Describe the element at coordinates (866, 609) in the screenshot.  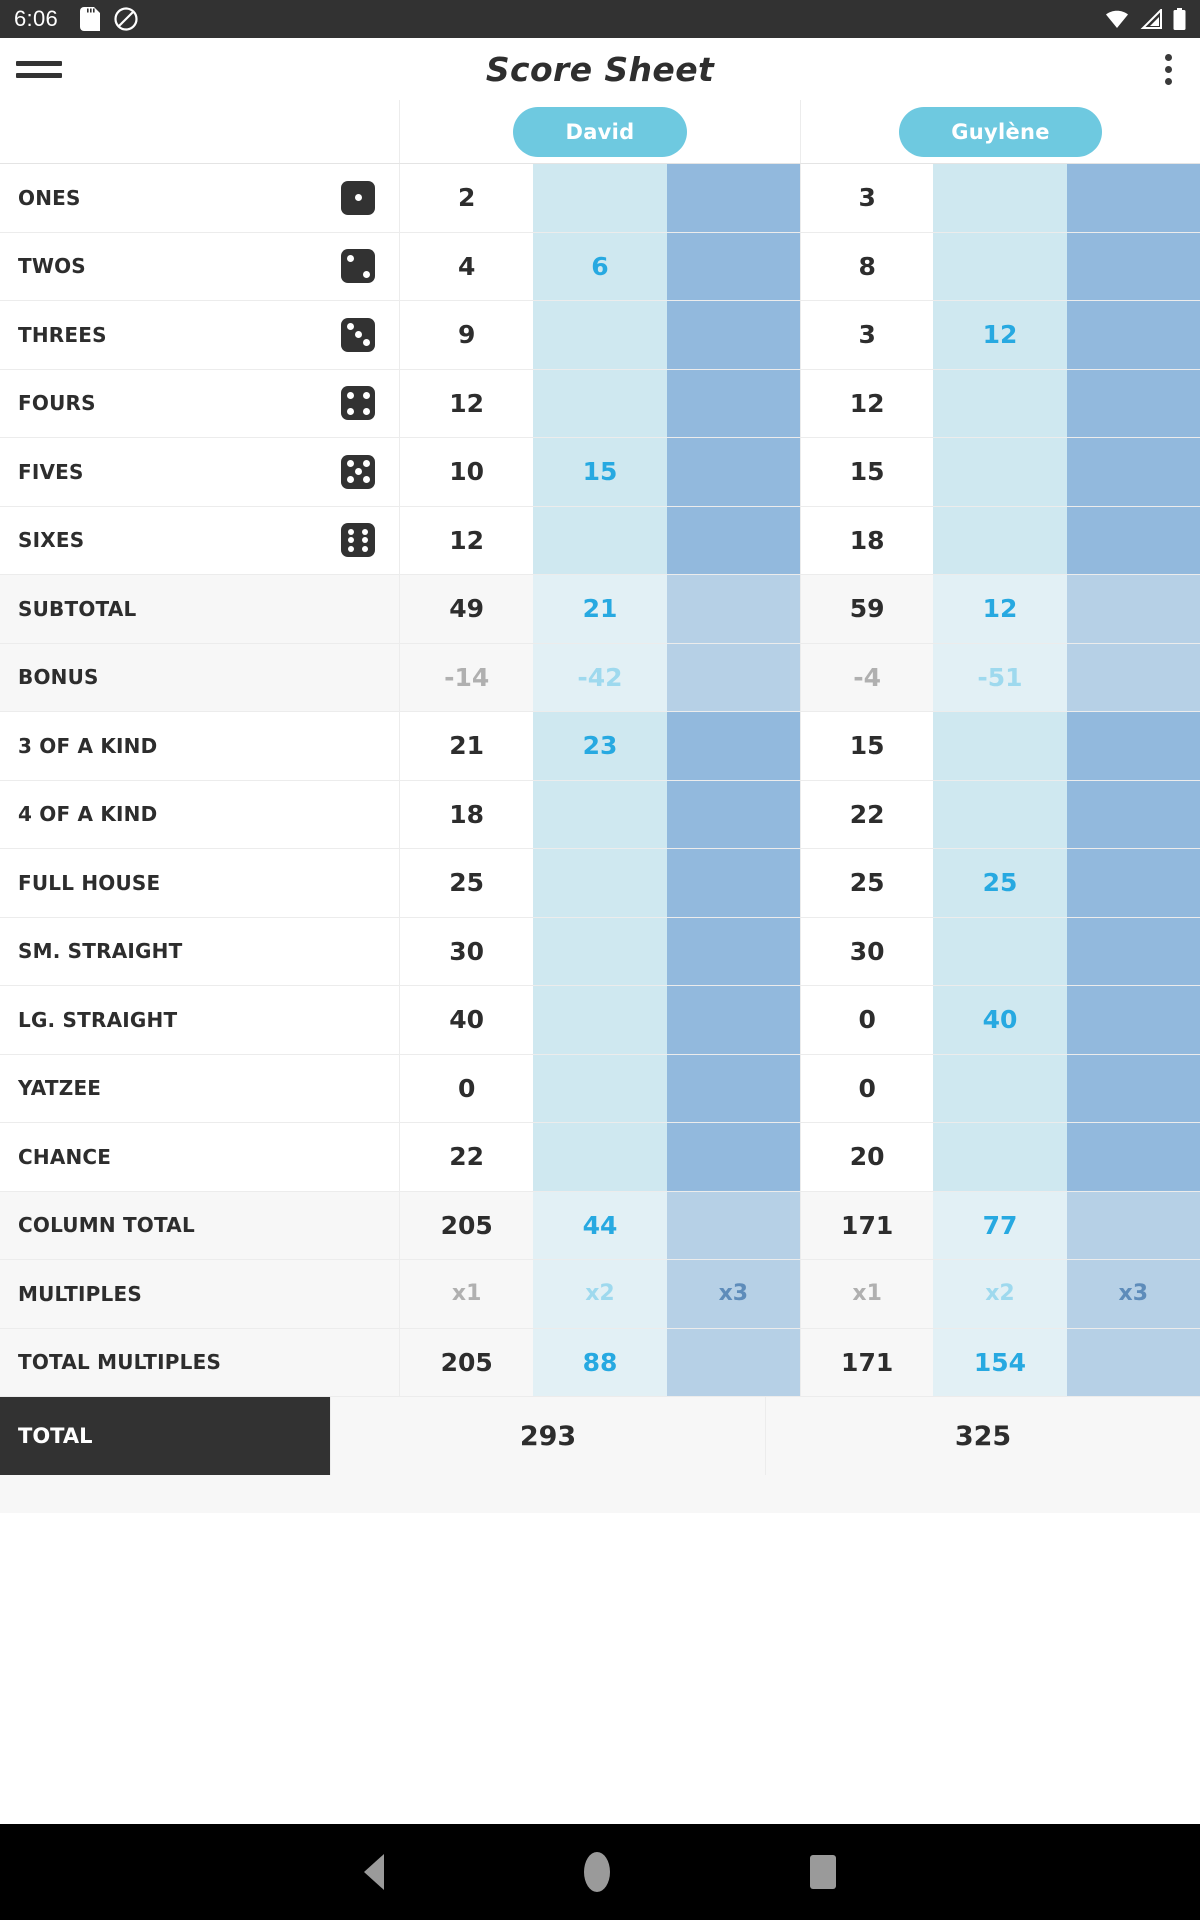
I see `score-cell: 59` at that location.